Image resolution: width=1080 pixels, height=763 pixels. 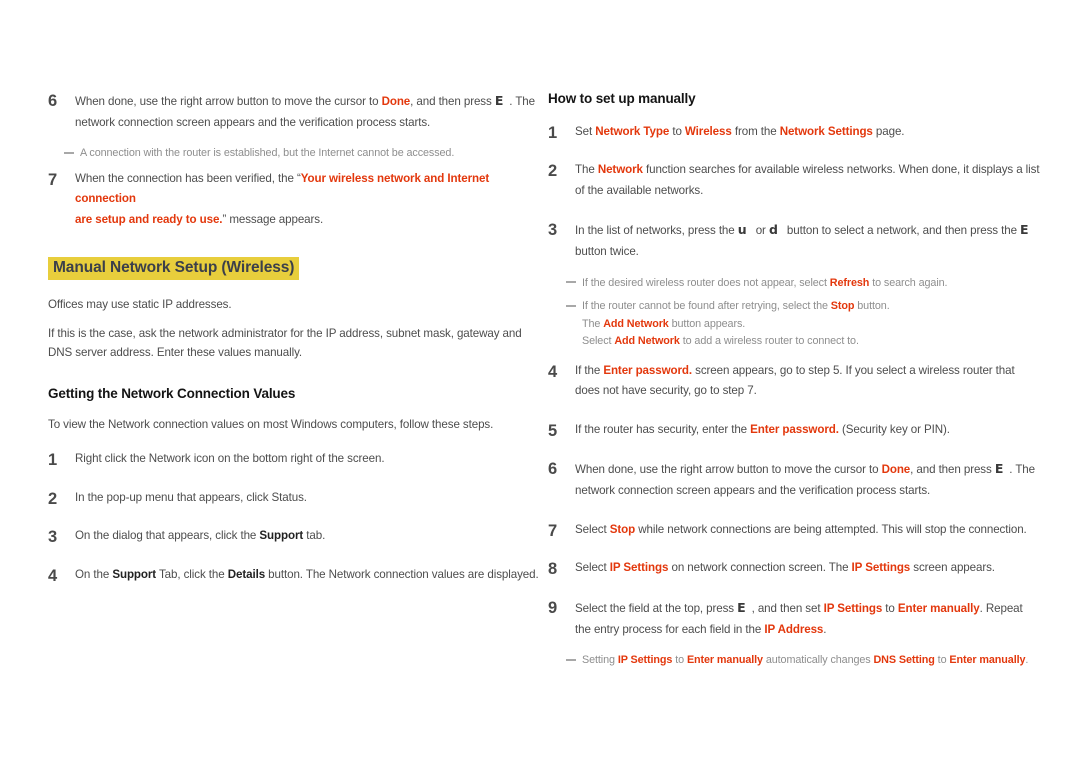 I want to click on term-dns-setting: DNS Setting, so click(x=904, y=660).